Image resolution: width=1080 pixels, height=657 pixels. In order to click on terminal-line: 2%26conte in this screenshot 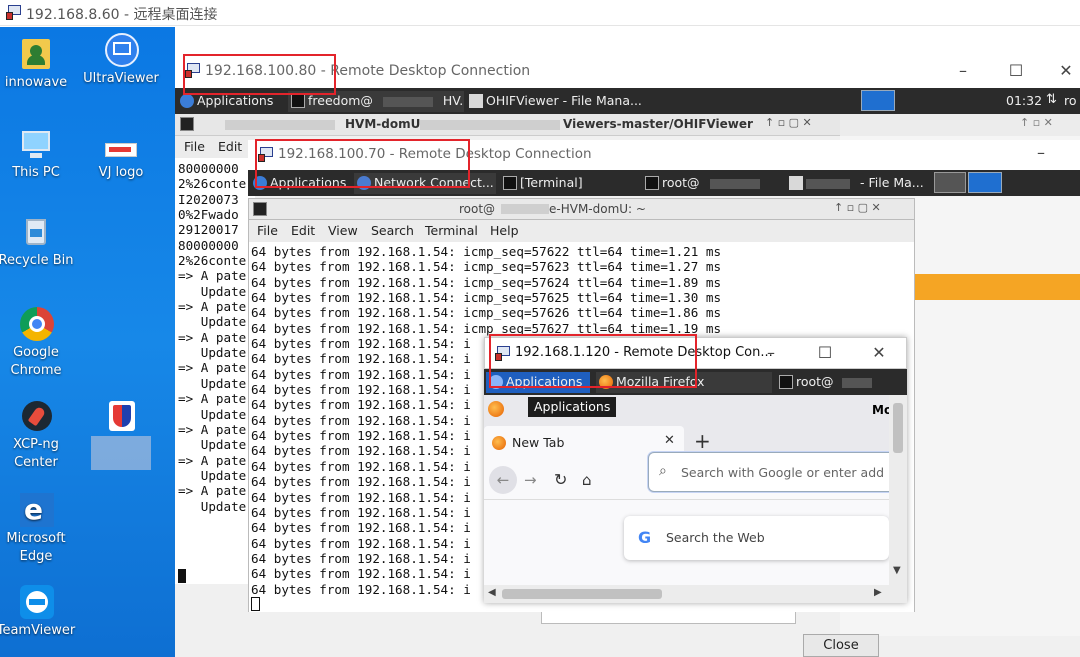, I will do `click(212, 184)`.